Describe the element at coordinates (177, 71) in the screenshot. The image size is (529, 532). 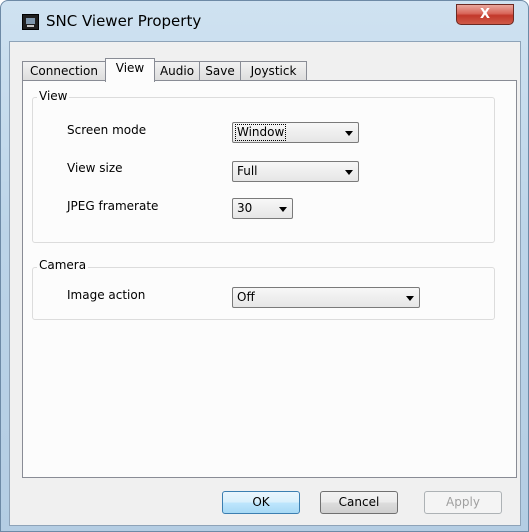
I see `tab-audio: Audio` at that location.